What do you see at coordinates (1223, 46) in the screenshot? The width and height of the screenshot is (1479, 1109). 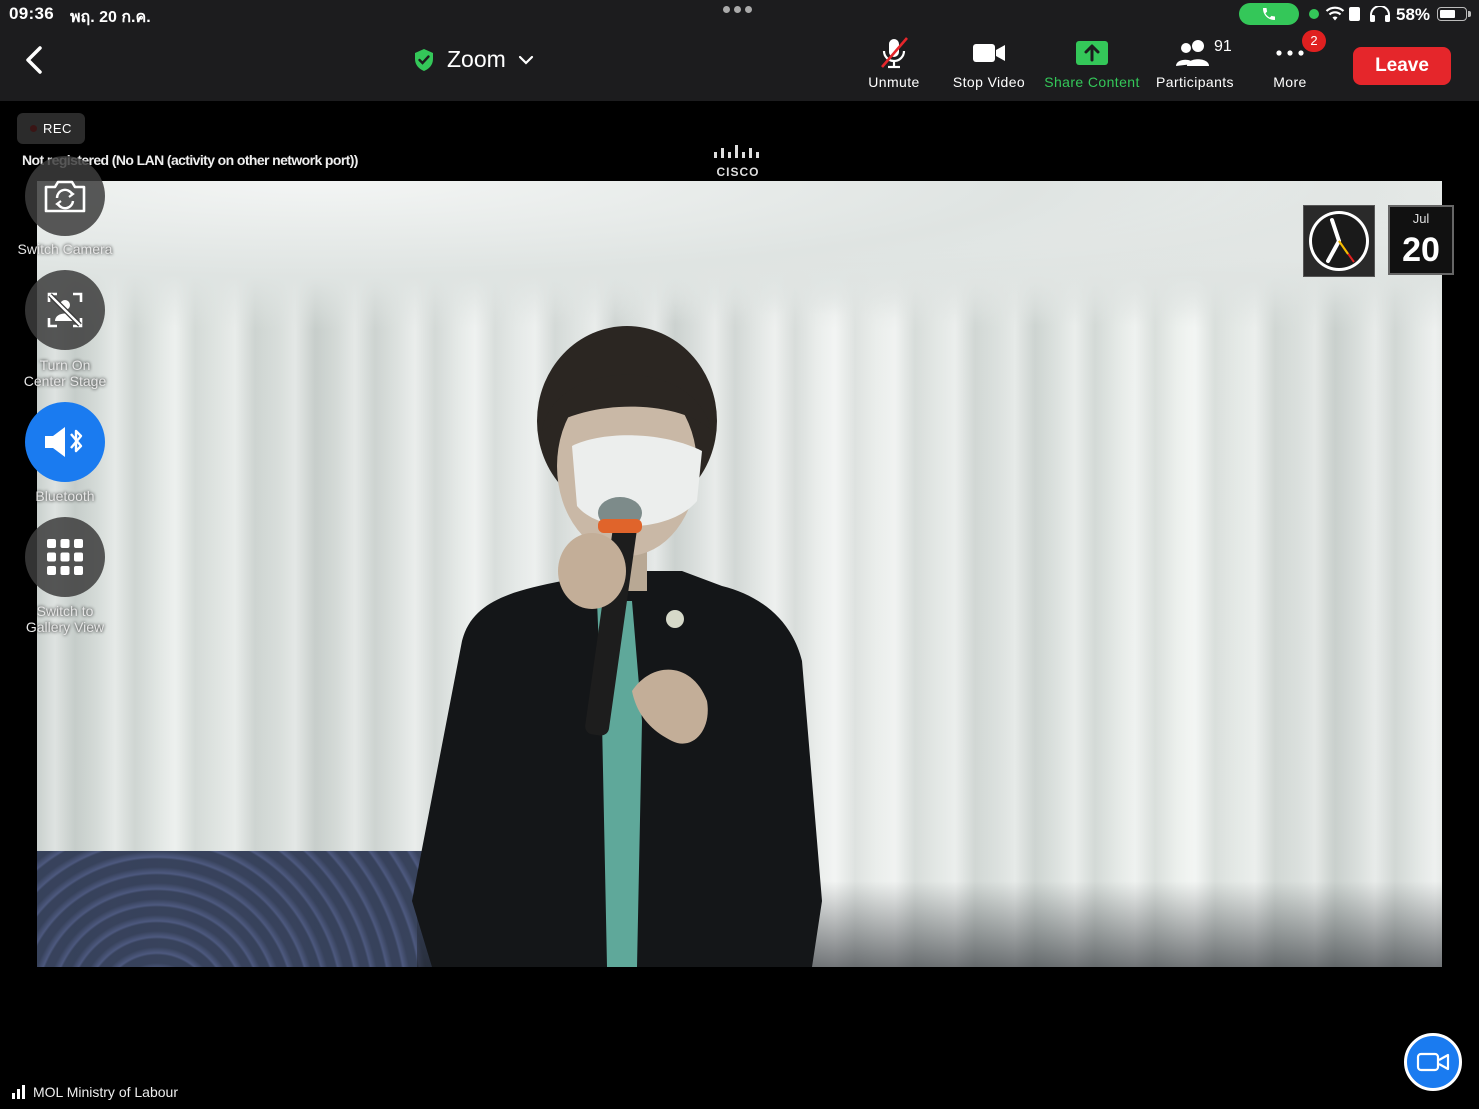 I see `participants-count: 91` at bounding box center [1223, 46].